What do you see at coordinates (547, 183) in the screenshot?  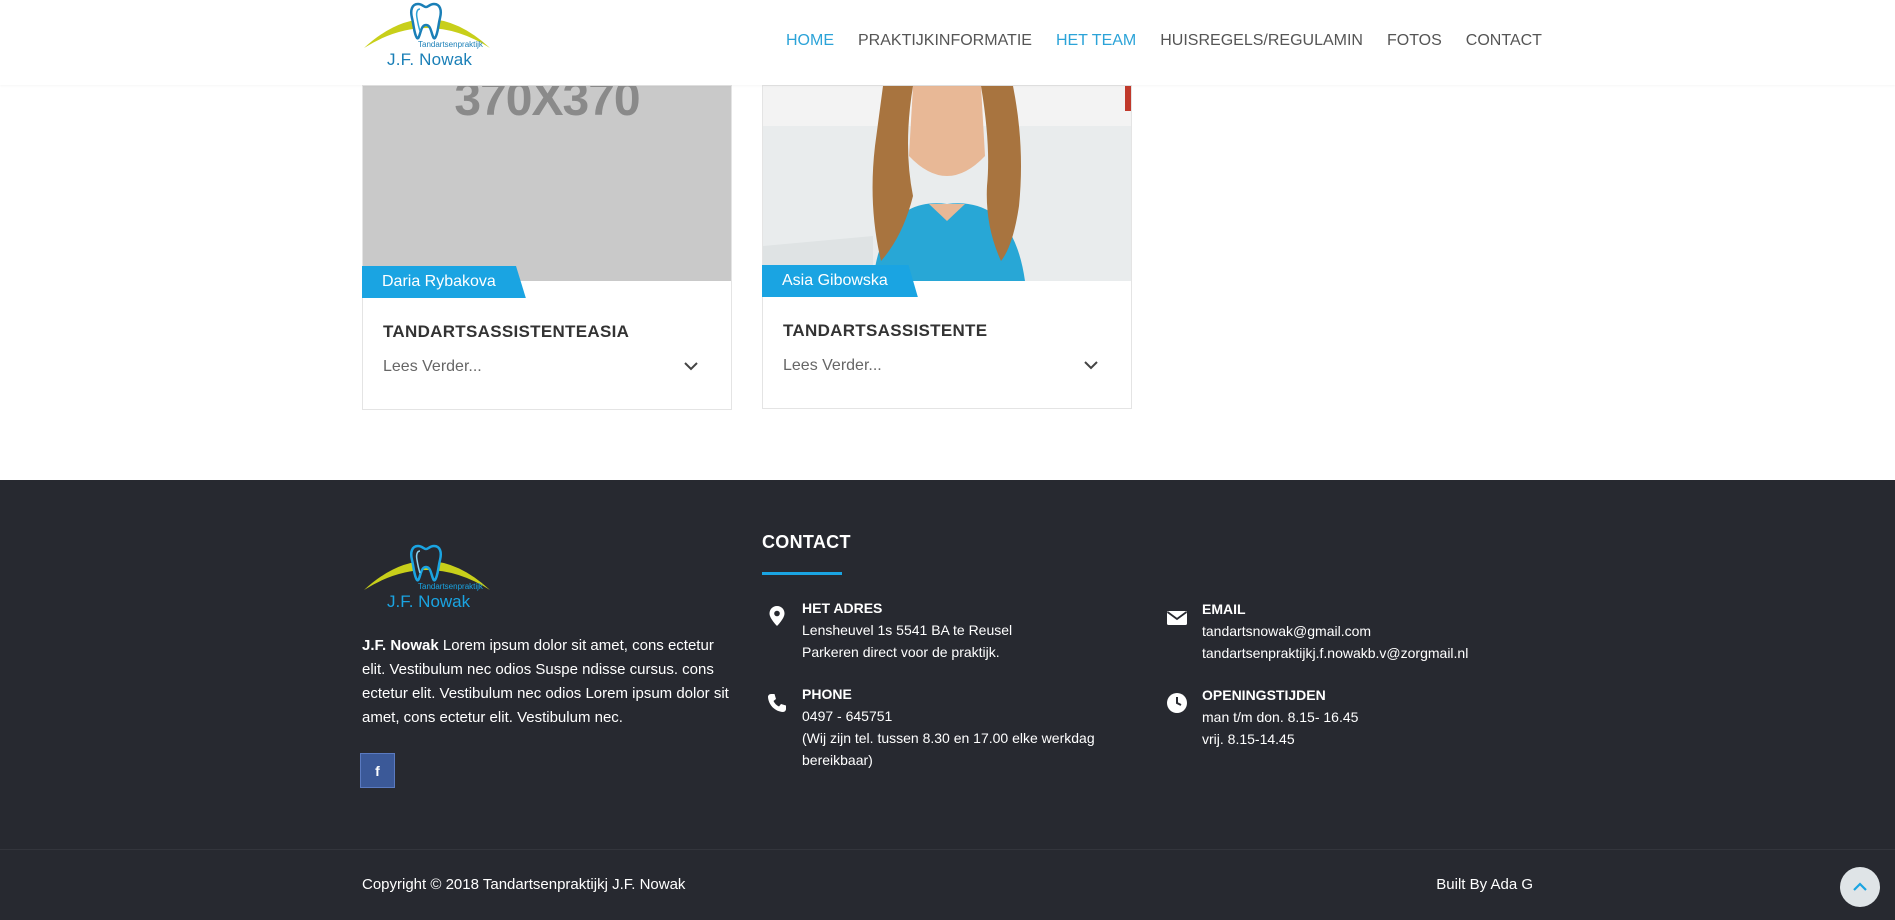 I see `team-photo-placeholder: 370X370` at bounding box center [547, 183].